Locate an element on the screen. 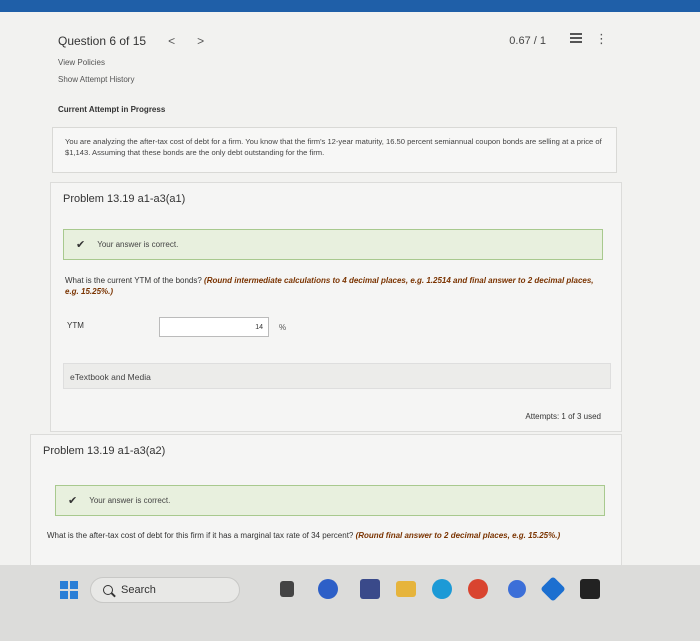 The image size is (700, 641). previous-question-button: < is located at coordinates (171, 41).